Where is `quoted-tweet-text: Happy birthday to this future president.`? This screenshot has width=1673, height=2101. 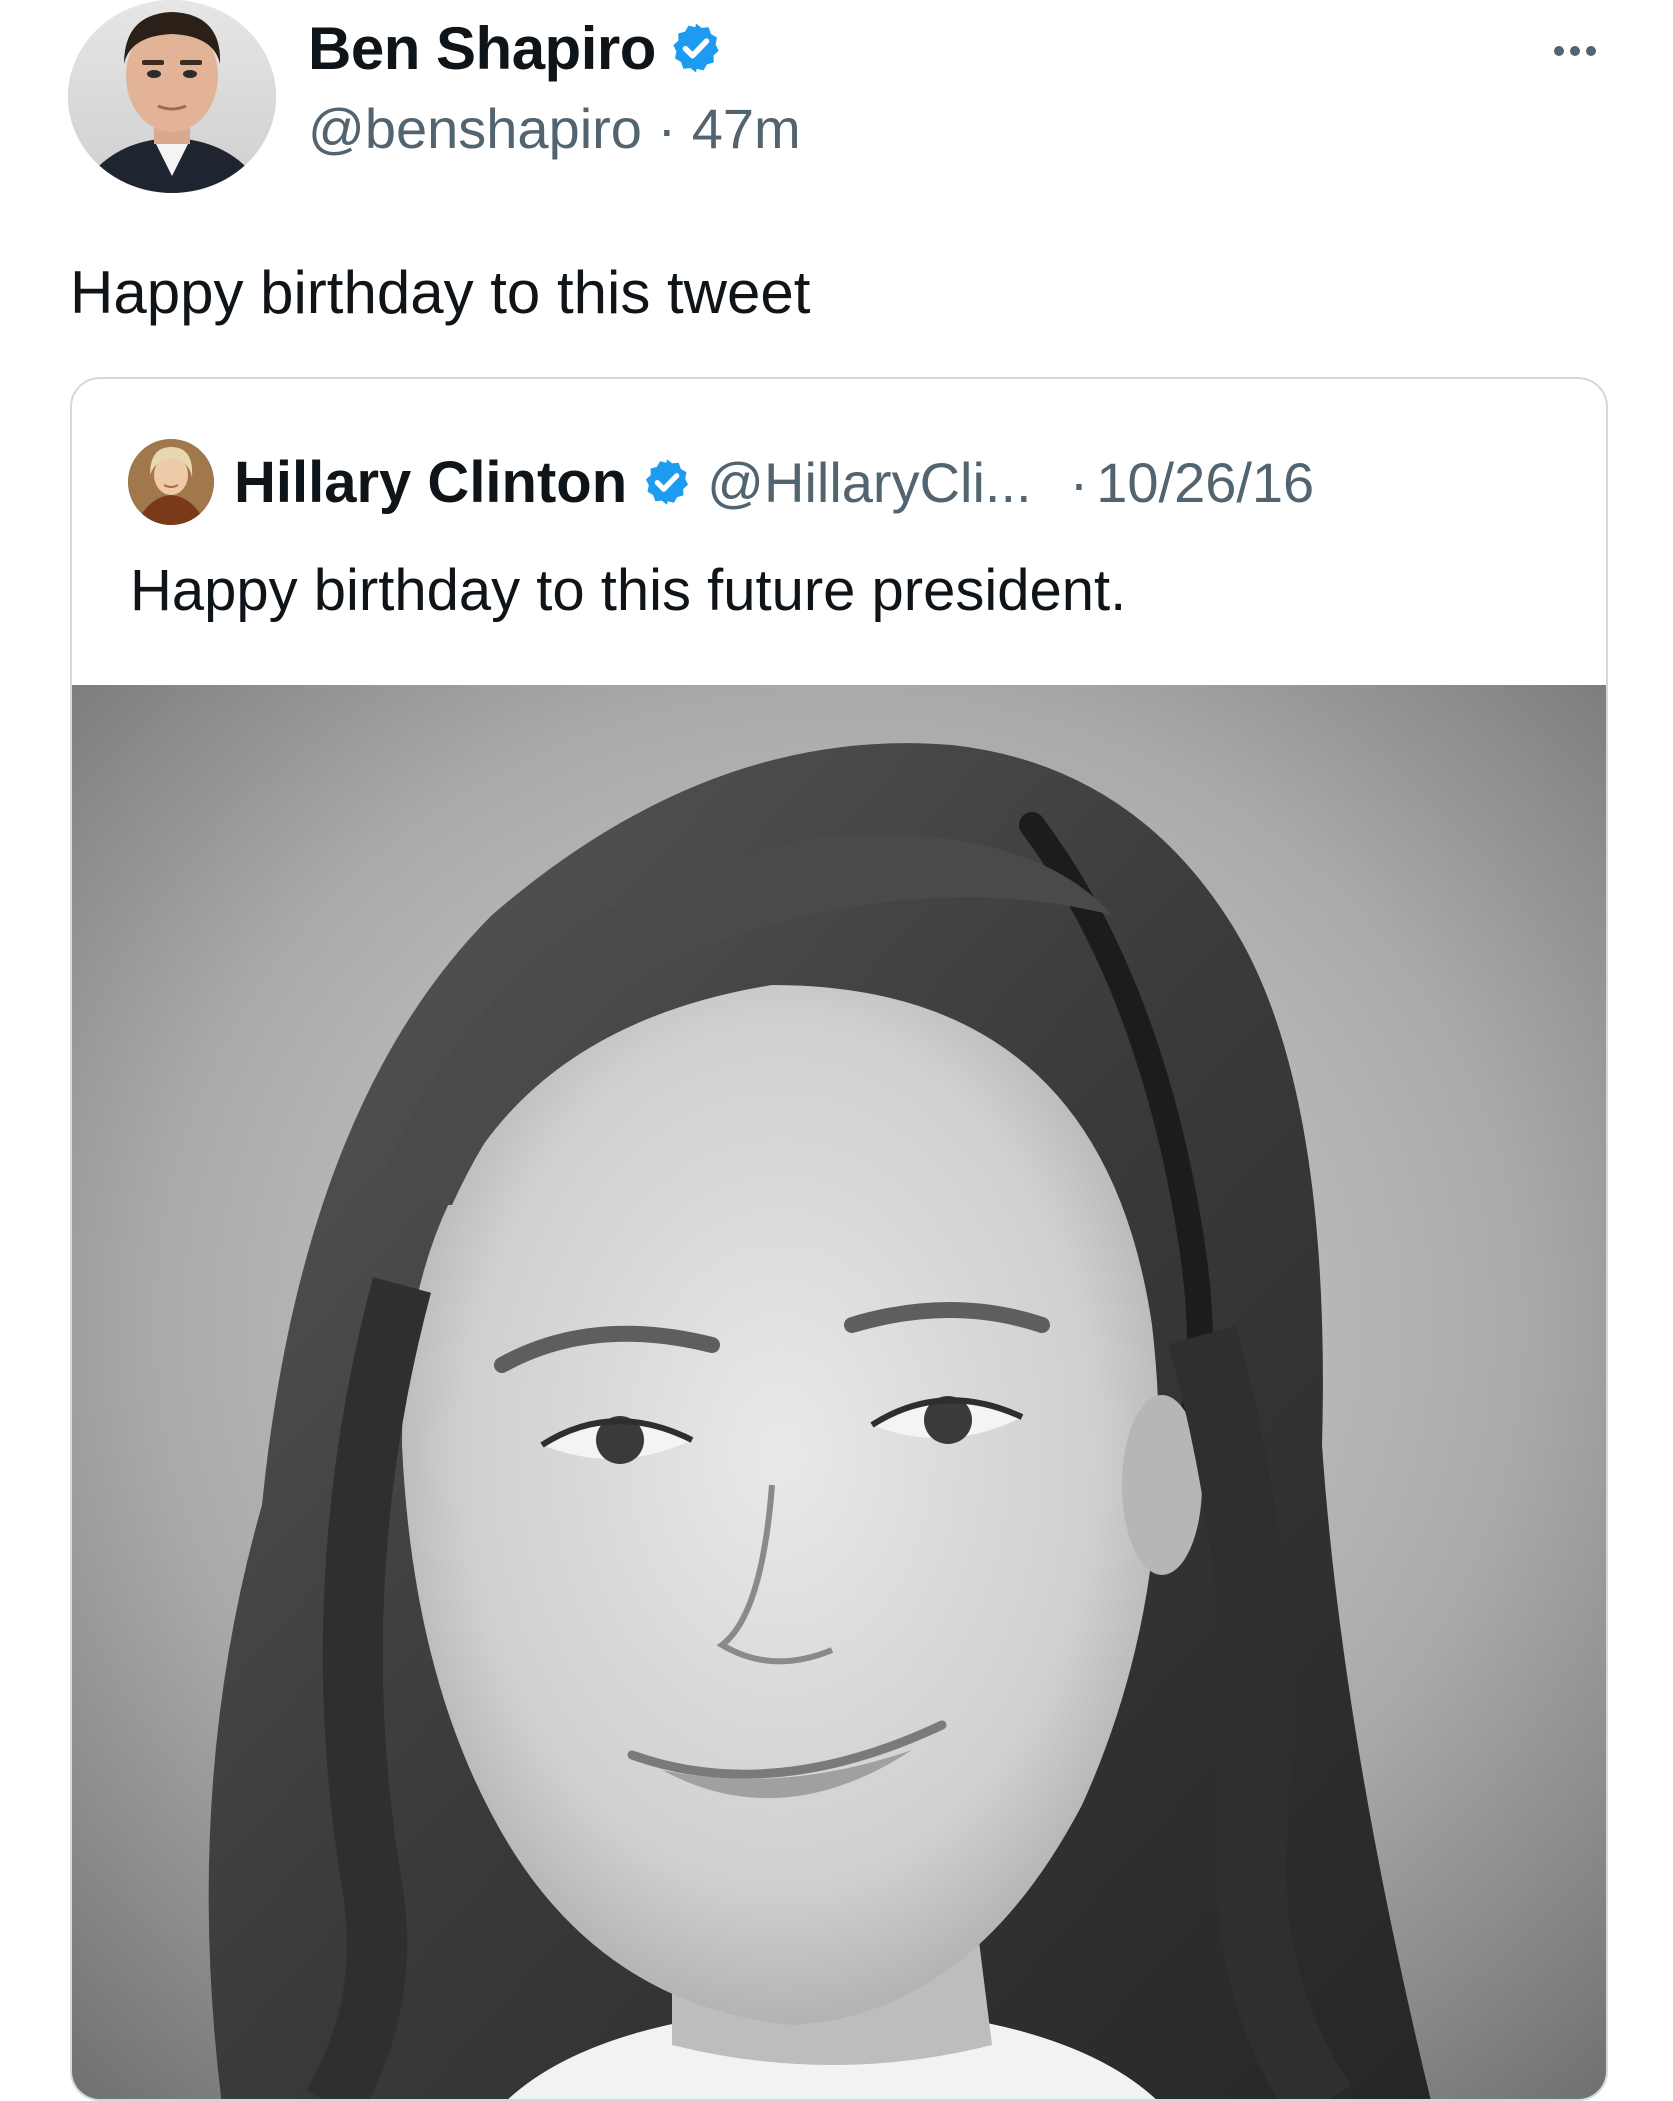
quoted-tweet-text: Happy birthday to this future president. is located at coordinates (628, 590).